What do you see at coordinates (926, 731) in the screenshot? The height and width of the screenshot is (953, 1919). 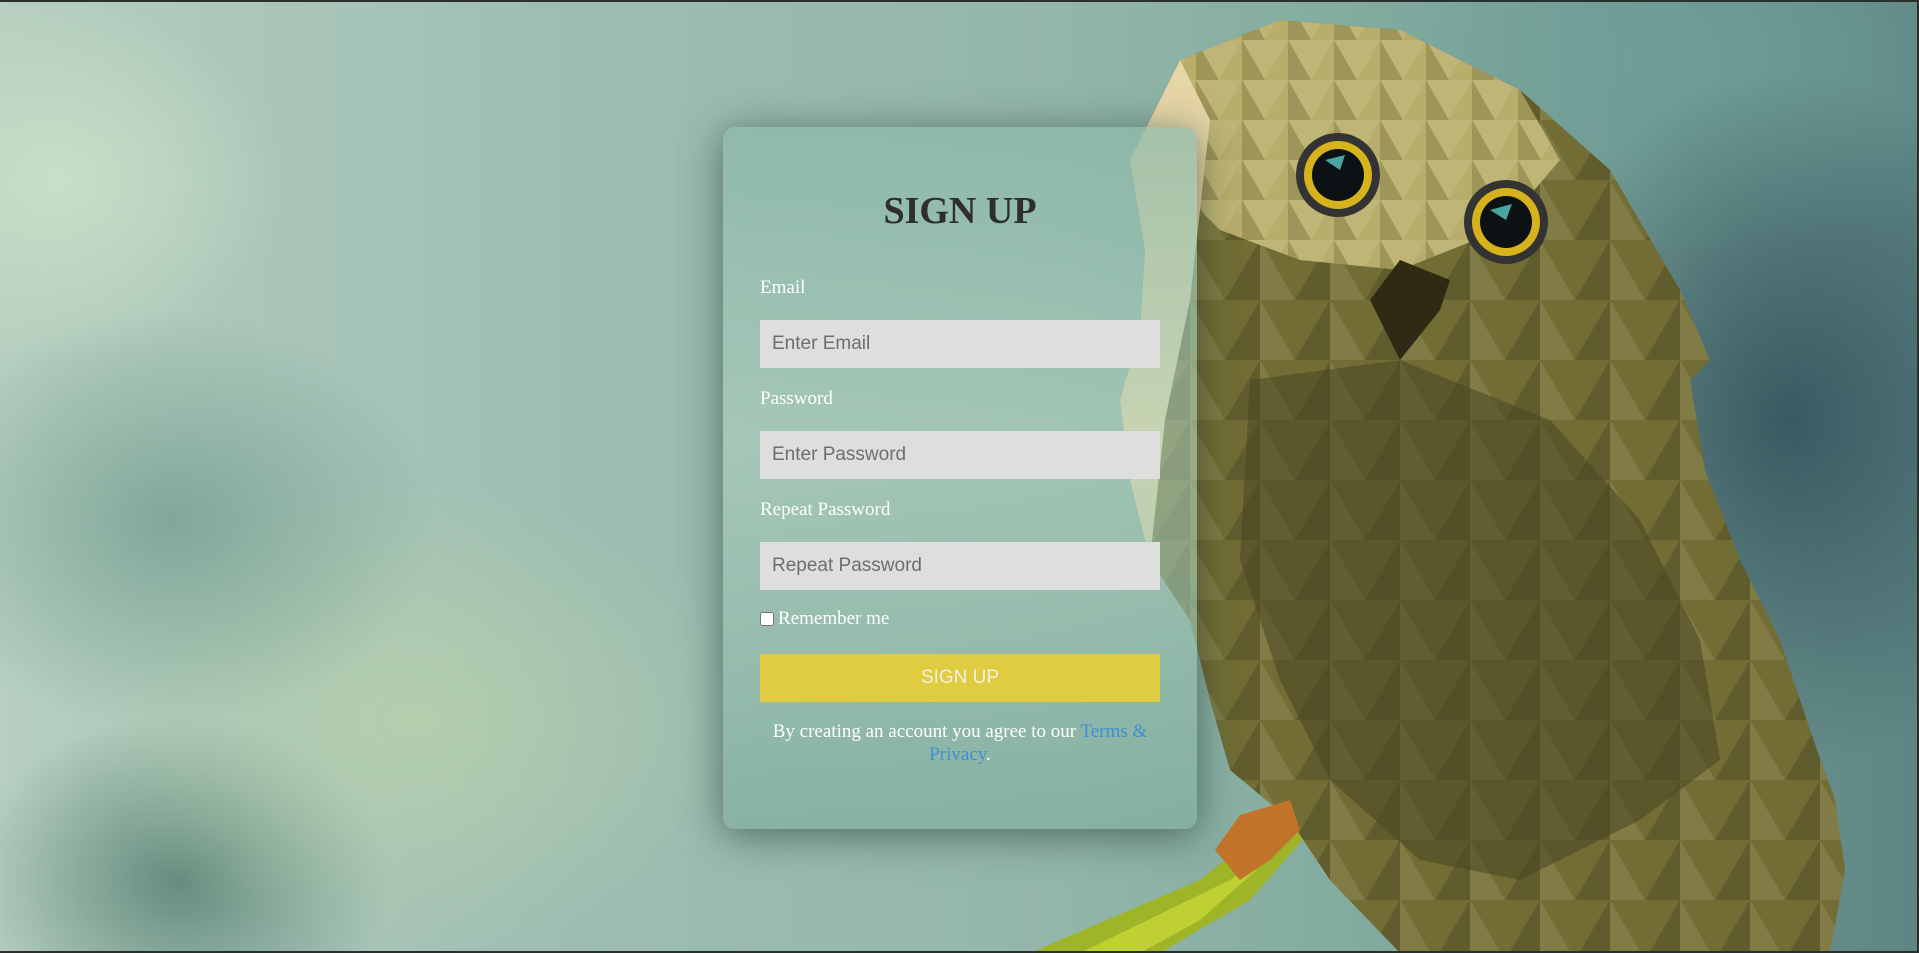 I see `terms-prefix: By creating an account you agree to our` at bounding box center [926, 731].